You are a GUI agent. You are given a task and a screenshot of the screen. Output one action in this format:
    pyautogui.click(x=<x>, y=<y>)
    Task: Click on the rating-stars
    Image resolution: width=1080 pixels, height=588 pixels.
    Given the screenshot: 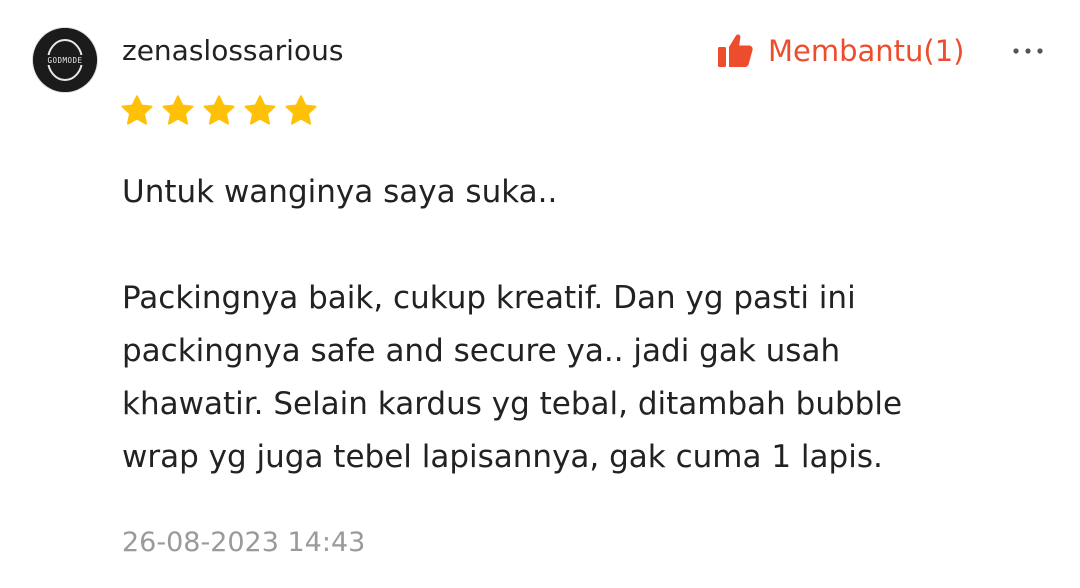 What is the action you would take?
    pyautogui.click(x=222, y=112)
    